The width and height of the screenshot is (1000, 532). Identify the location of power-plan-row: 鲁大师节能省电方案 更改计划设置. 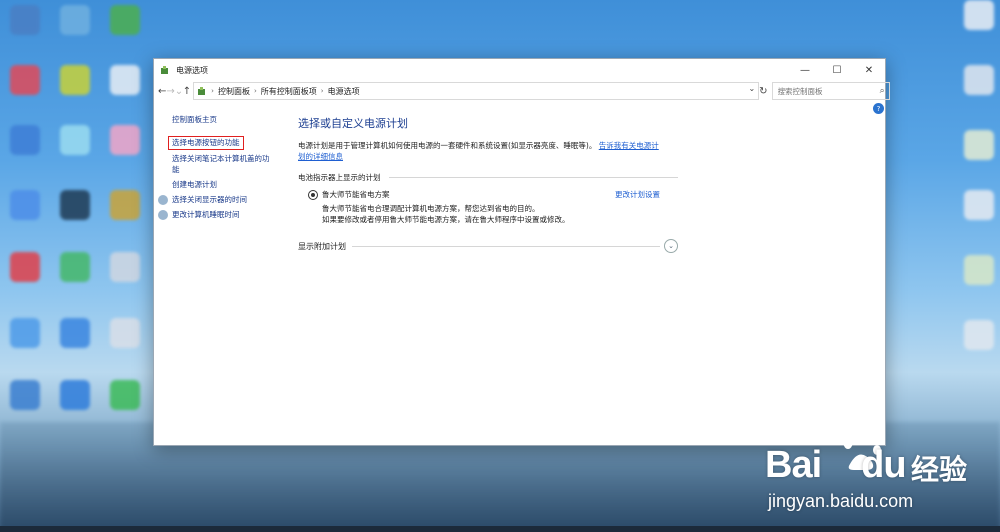
(488, 194).